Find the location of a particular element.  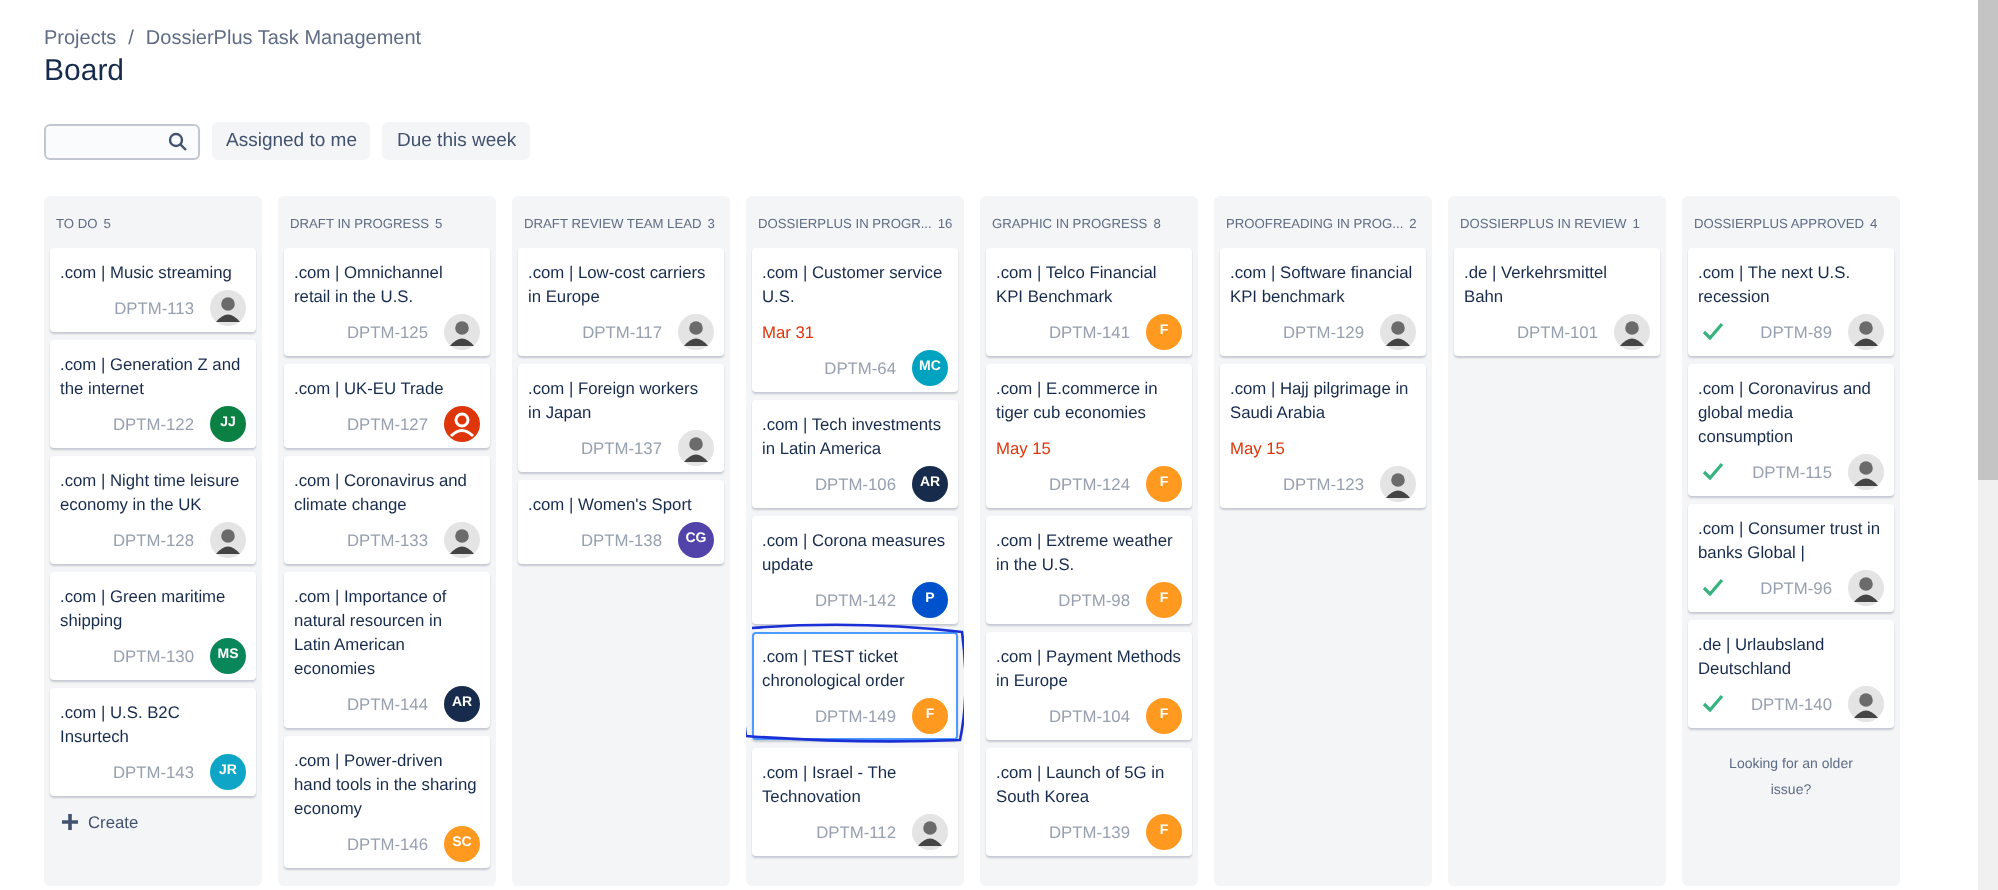

issue-card: .com | Israel - The Technovation DPTM-112 is located at coordinates (855, 802).